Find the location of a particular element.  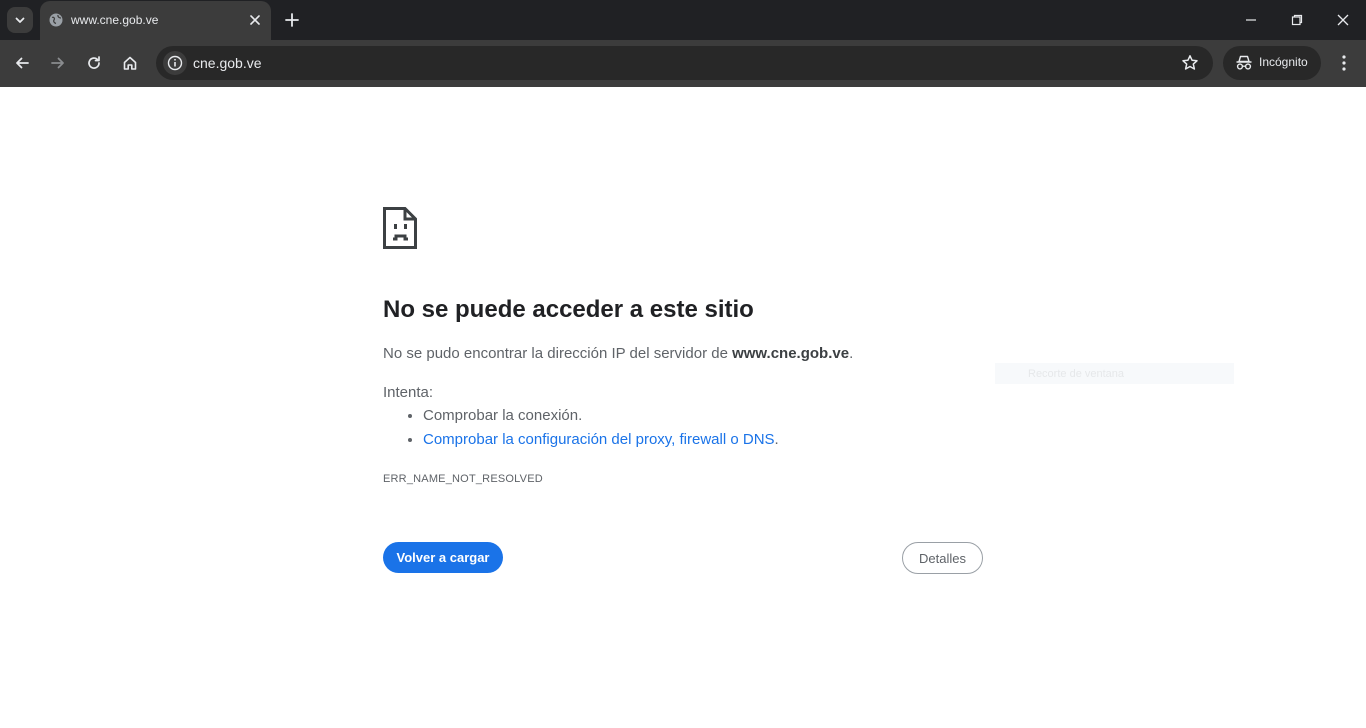

reload-button is located at coordinates (94, 63).